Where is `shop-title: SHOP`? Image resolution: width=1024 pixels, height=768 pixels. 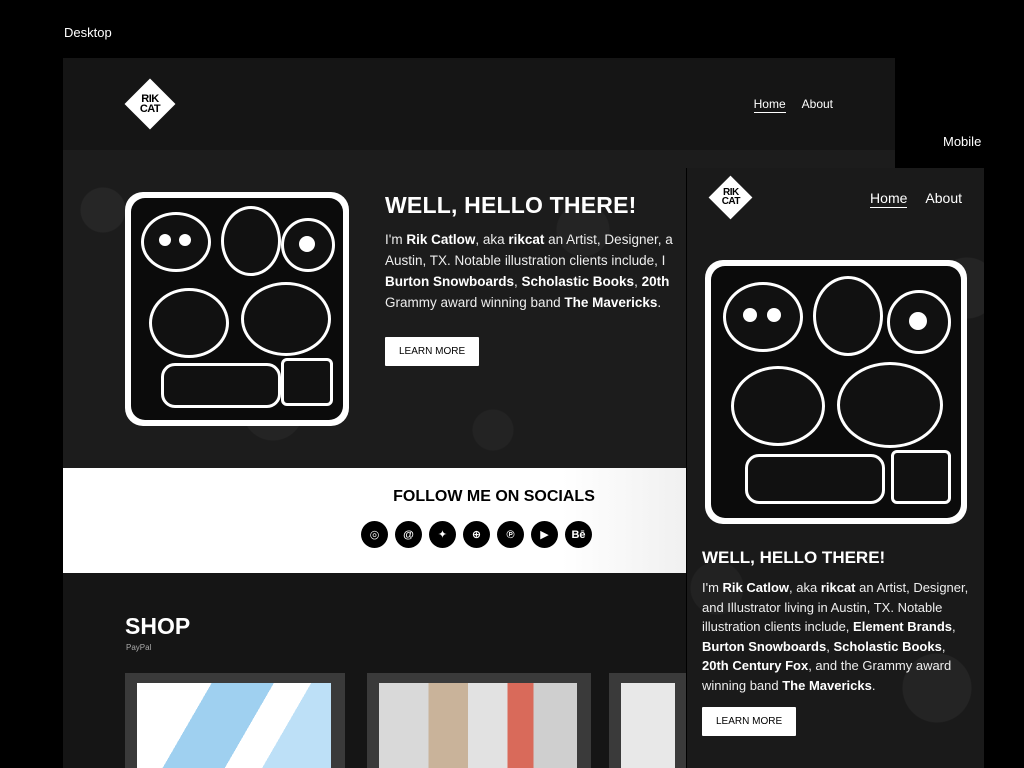 shop-title: SHOP is located at coordinates (158, 626).